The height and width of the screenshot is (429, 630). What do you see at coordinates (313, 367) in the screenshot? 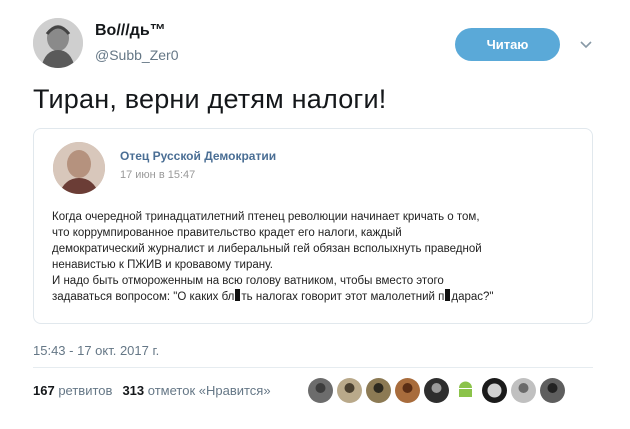
I see `divider` at bounding box center [313, 367].